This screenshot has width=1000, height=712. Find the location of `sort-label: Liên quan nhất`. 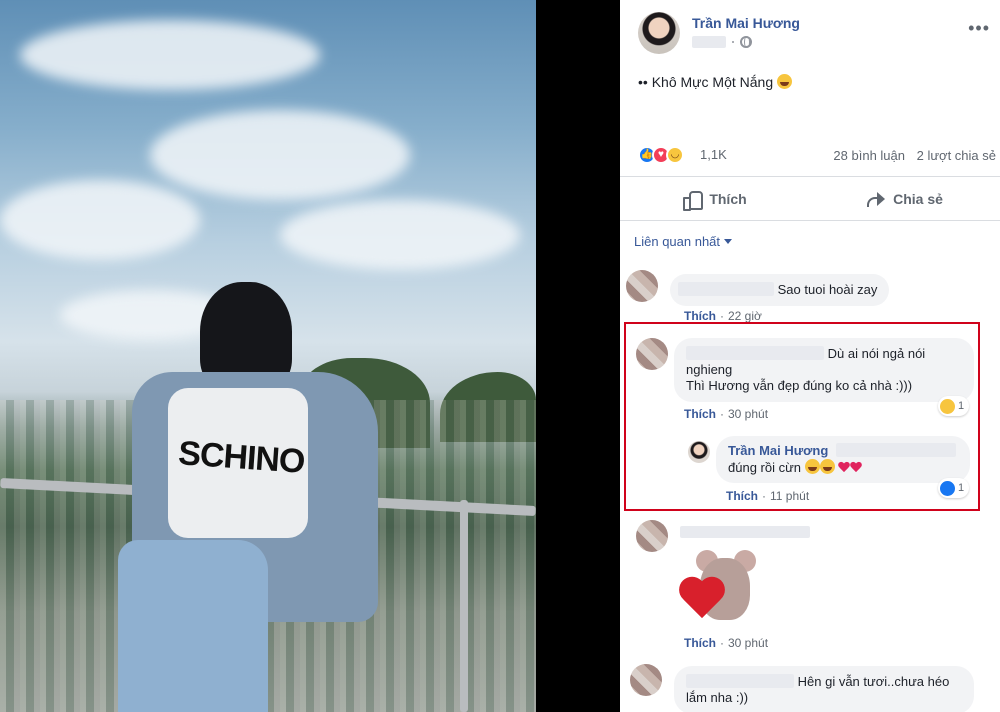

sort-label: Liên quan nhất is located at coordinates (677, 241).